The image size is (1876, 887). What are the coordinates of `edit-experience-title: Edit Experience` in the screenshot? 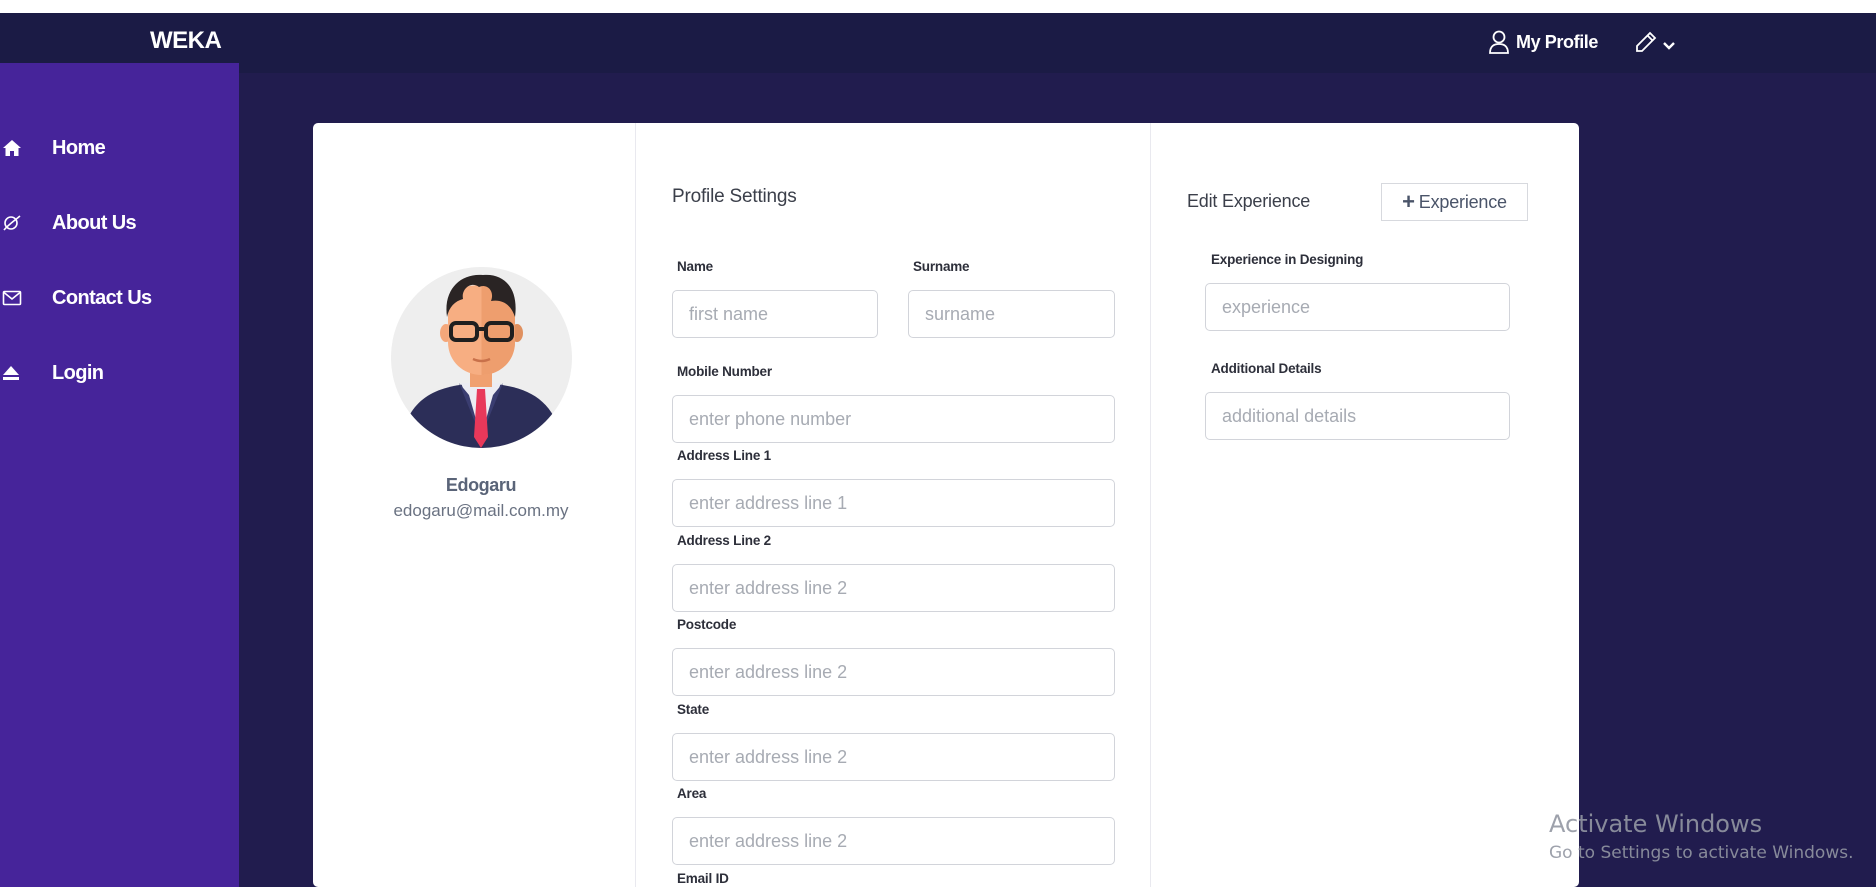 It's located at (1249, 201).